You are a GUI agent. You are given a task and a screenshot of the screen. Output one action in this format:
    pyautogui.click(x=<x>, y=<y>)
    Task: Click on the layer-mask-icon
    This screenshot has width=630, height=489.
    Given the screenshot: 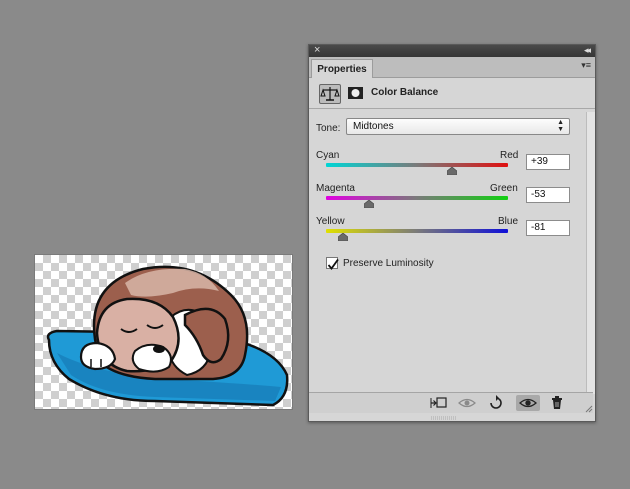 What is the action you would take?
    pyautogui.click(x=357, y=94)
    